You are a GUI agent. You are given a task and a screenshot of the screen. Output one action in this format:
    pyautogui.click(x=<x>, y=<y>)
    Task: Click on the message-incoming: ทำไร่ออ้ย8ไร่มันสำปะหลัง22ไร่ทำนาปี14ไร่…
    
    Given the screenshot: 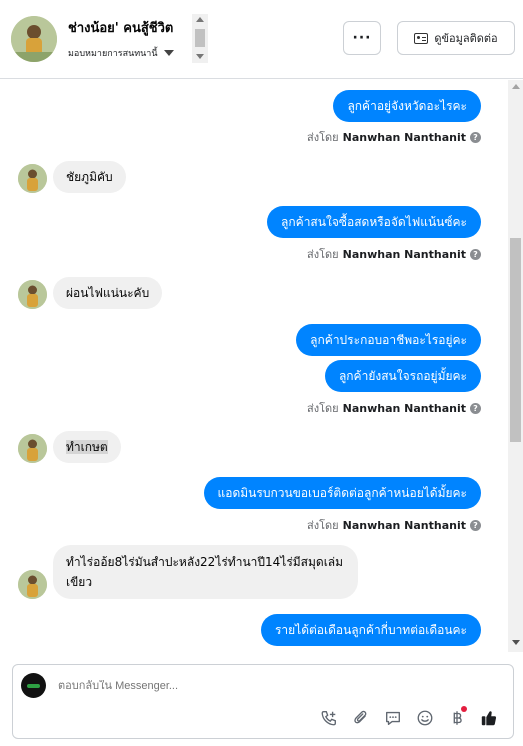 What is the action you would take?
    pyautogui.click(x=205, y=572)
    